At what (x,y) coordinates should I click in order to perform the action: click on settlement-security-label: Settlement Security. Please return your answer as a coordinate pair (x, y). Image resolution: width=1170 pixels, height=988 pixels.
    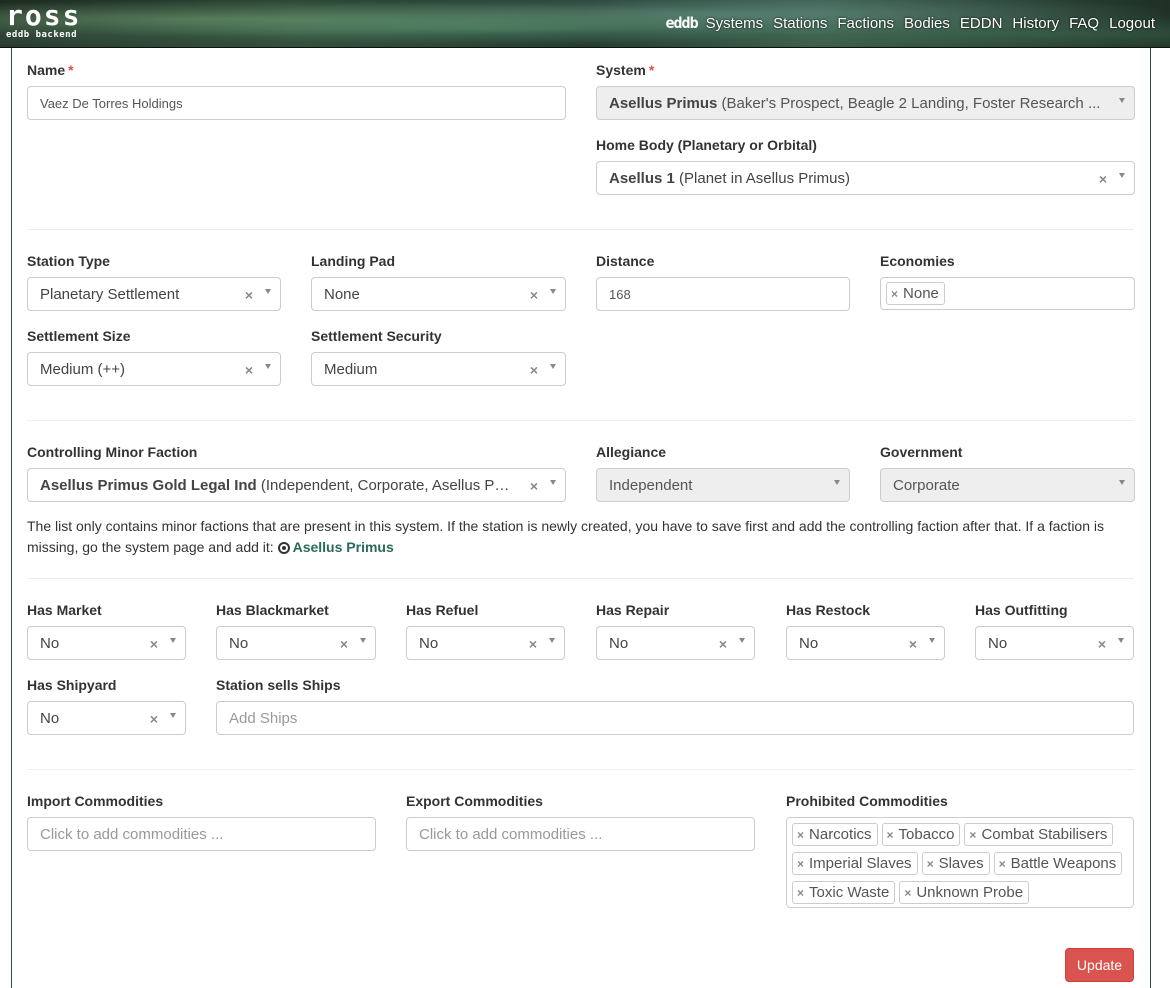
    Looking at the image, I should click on (376, 336).